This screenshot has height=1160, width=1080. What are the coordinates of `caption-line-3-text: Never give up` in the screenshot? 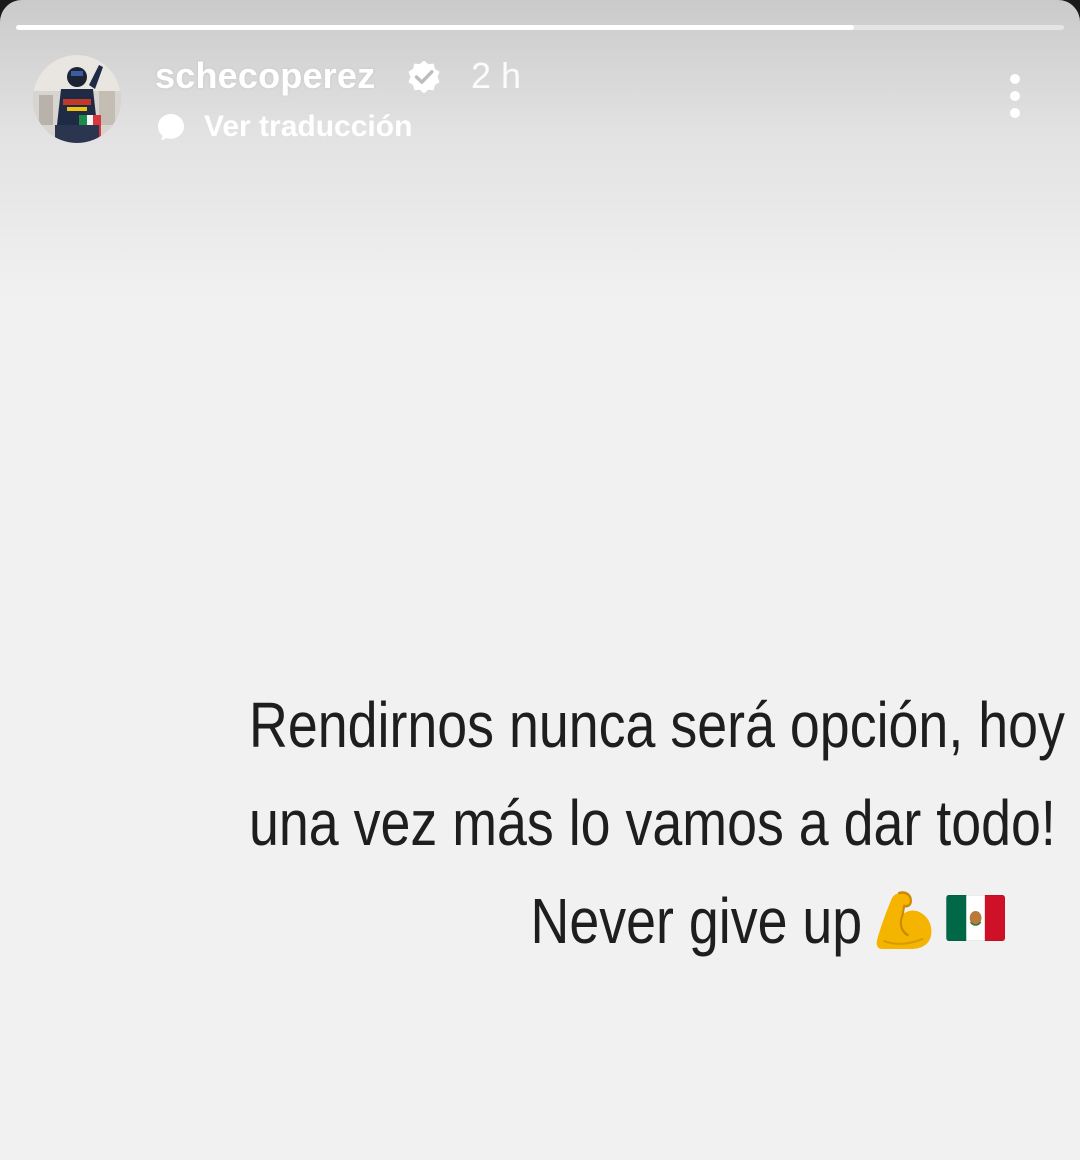 It's located at (696, 921).